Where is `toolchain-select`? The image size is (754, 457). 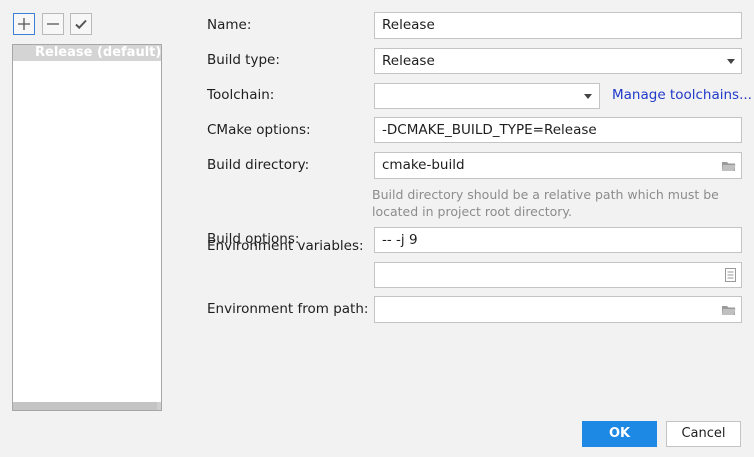
toolchain-select is located at coordinates (487, 96).